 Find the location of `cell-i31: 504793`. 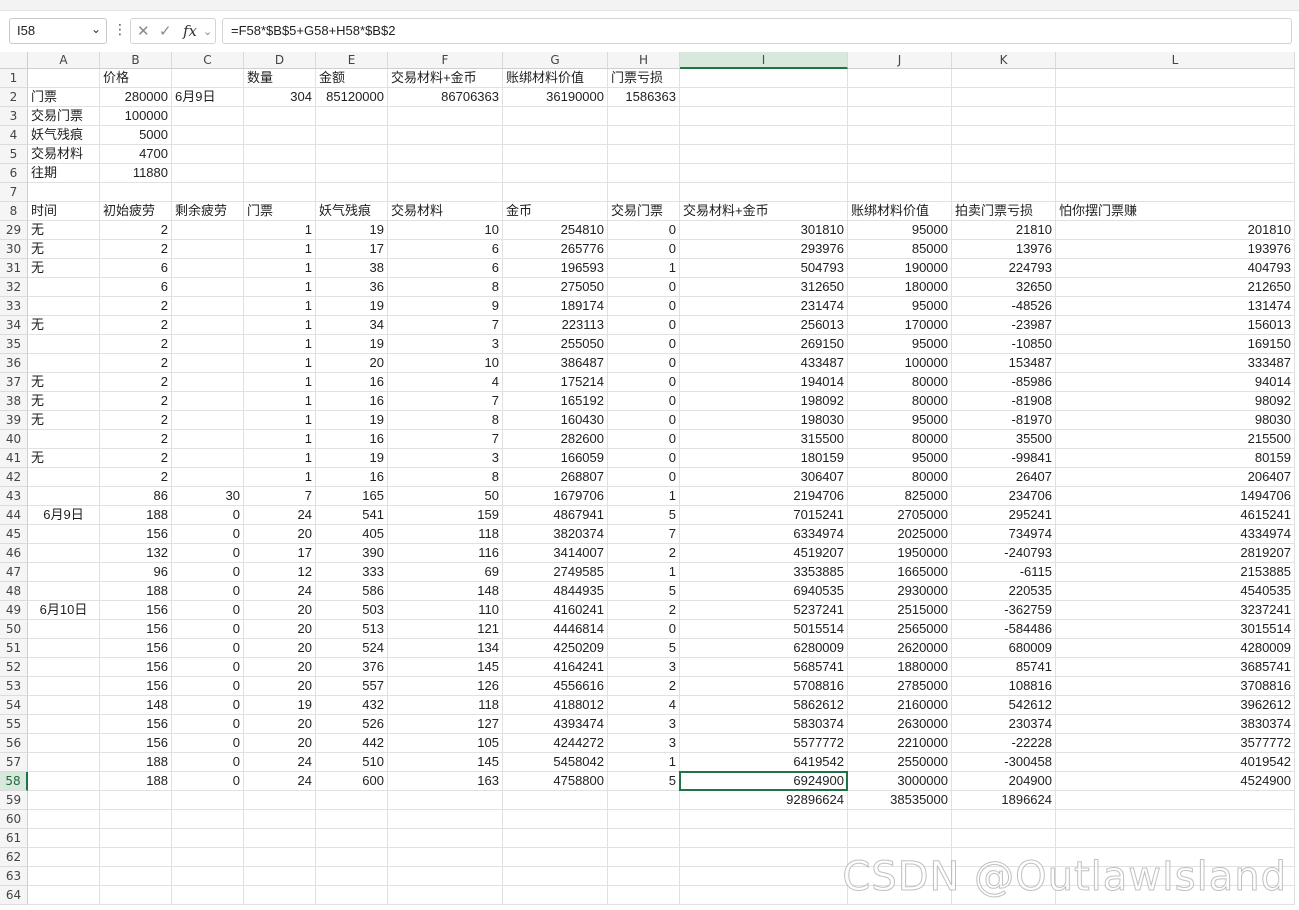

cell-i31: 504793 is located at coordinates (764, 268).